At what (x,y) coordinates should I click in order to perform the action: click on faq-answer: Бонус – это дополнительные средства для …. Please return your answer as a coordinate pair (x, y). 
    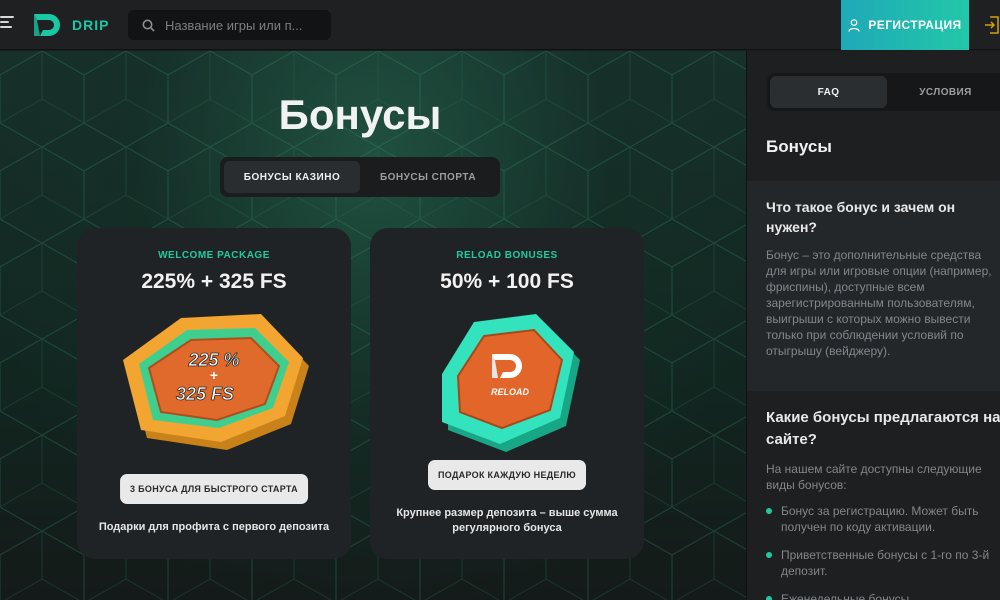
    Looking at the image, I should click on (879, 303).